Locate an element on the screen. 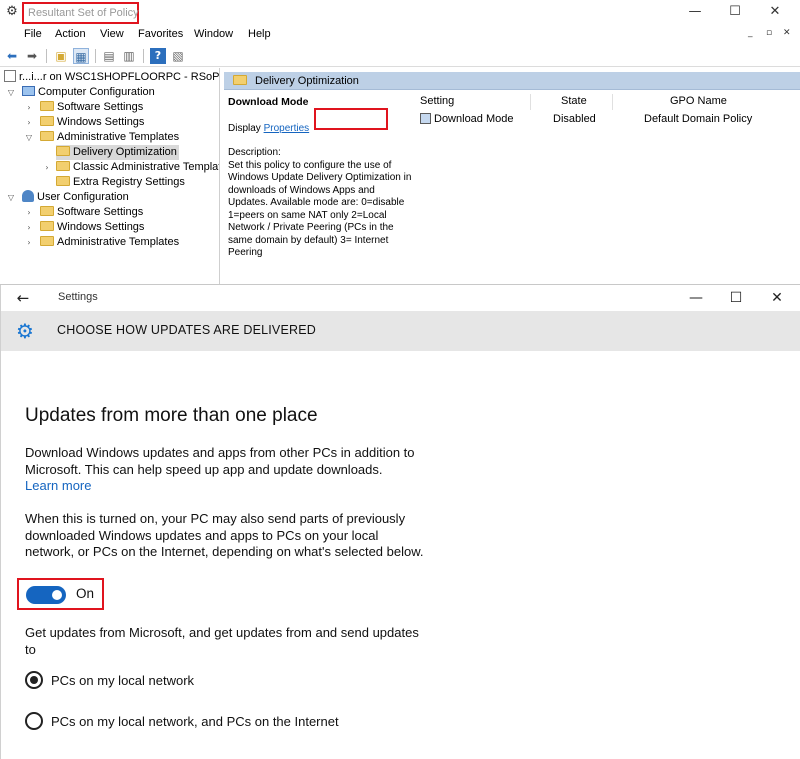 Image resolution: width=800 pixels, height=759 pixels. settings-window-title: Settings is located at coordinates (78, 297).